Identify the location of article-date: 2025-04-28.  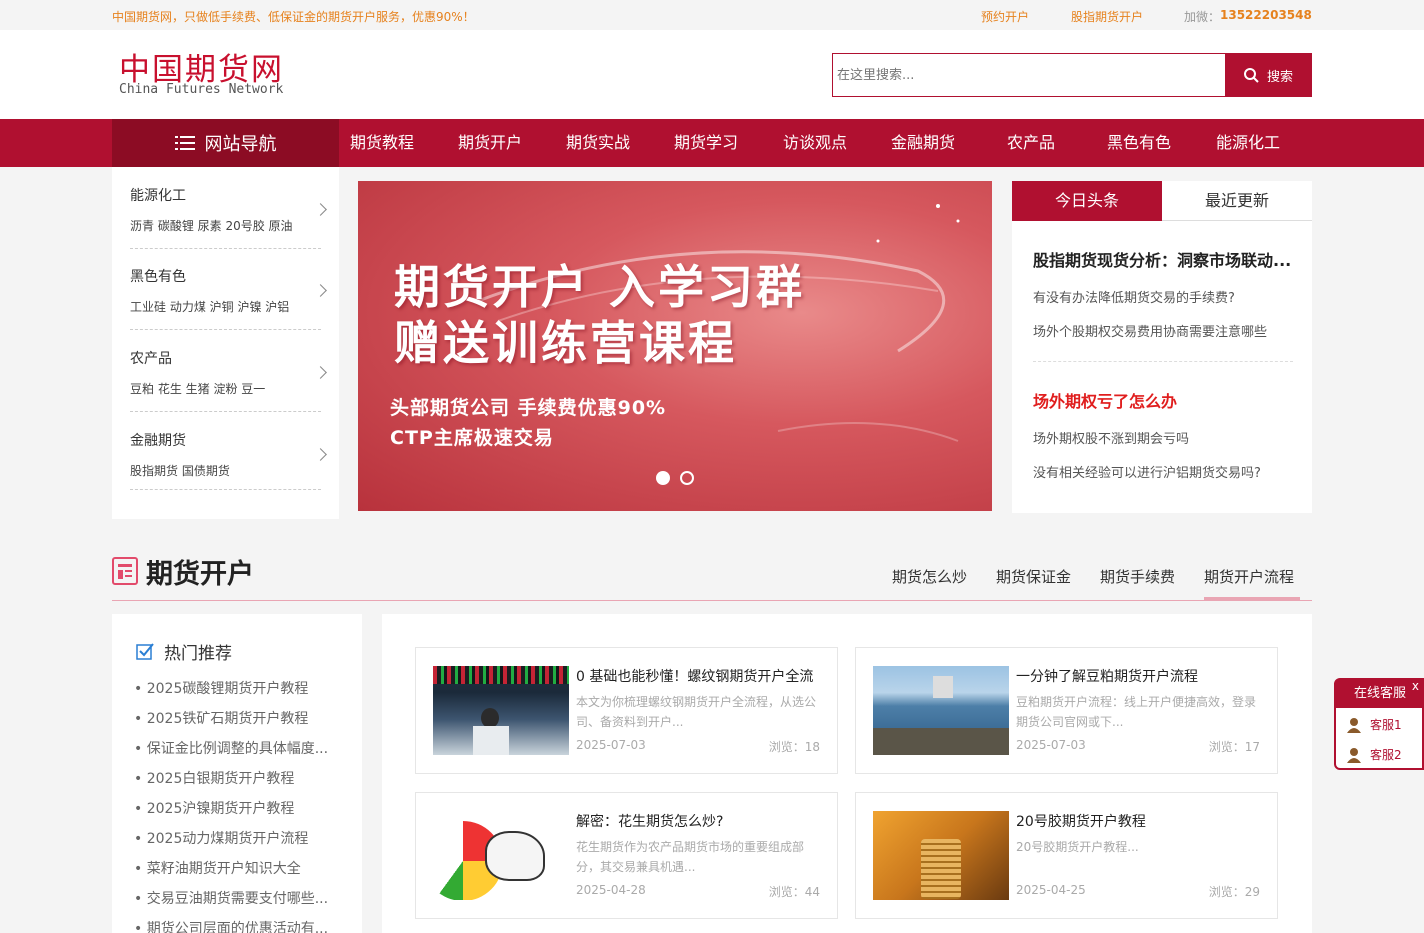
(611, 890).